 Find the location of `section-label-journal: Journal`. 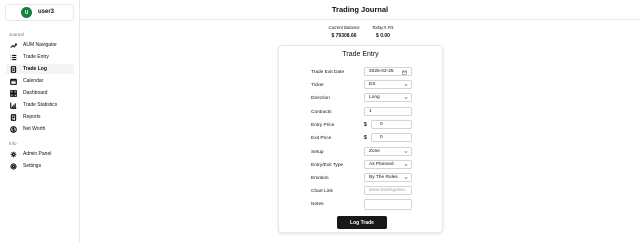

section-label-journal: Journal is located at coordinates (16, 34).